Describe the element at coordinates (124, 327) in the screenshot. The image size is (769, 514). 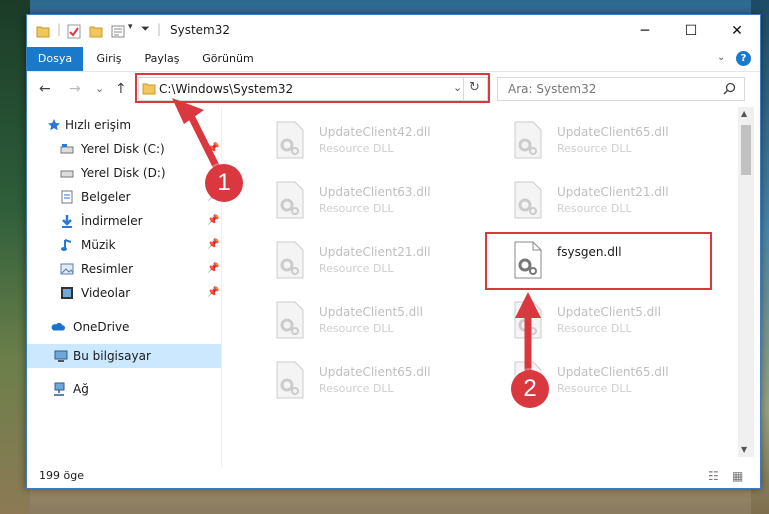
I see `sidebar-item-onedrive: OneDrive` at that location.